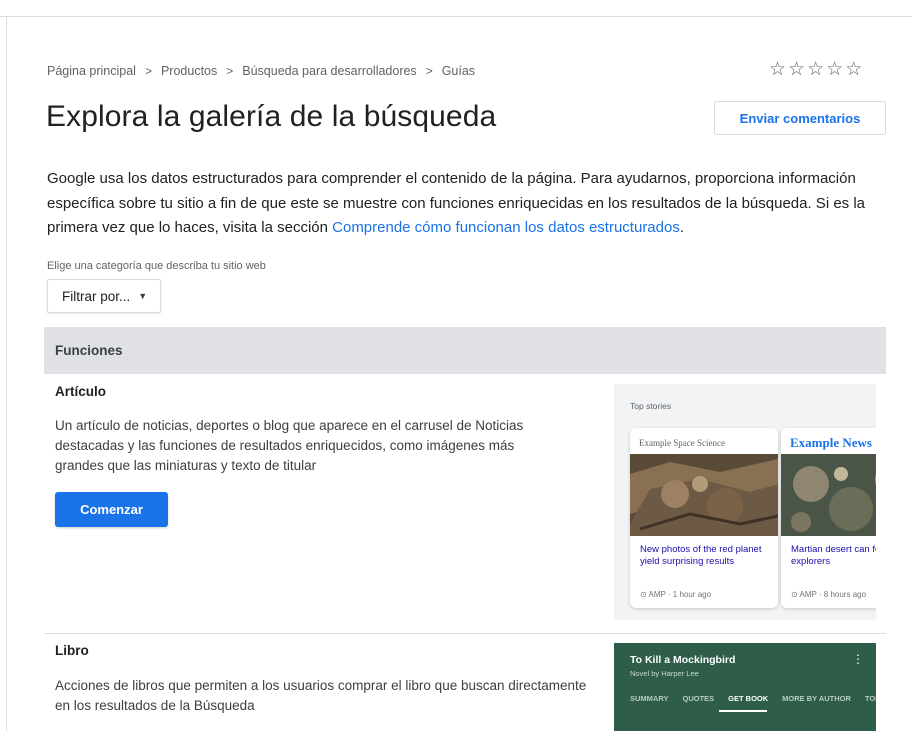  What do you see at coordinates (111, 509) in the screenshot?
I see `start-button: Comenzar` at bounding box center [111, 509].